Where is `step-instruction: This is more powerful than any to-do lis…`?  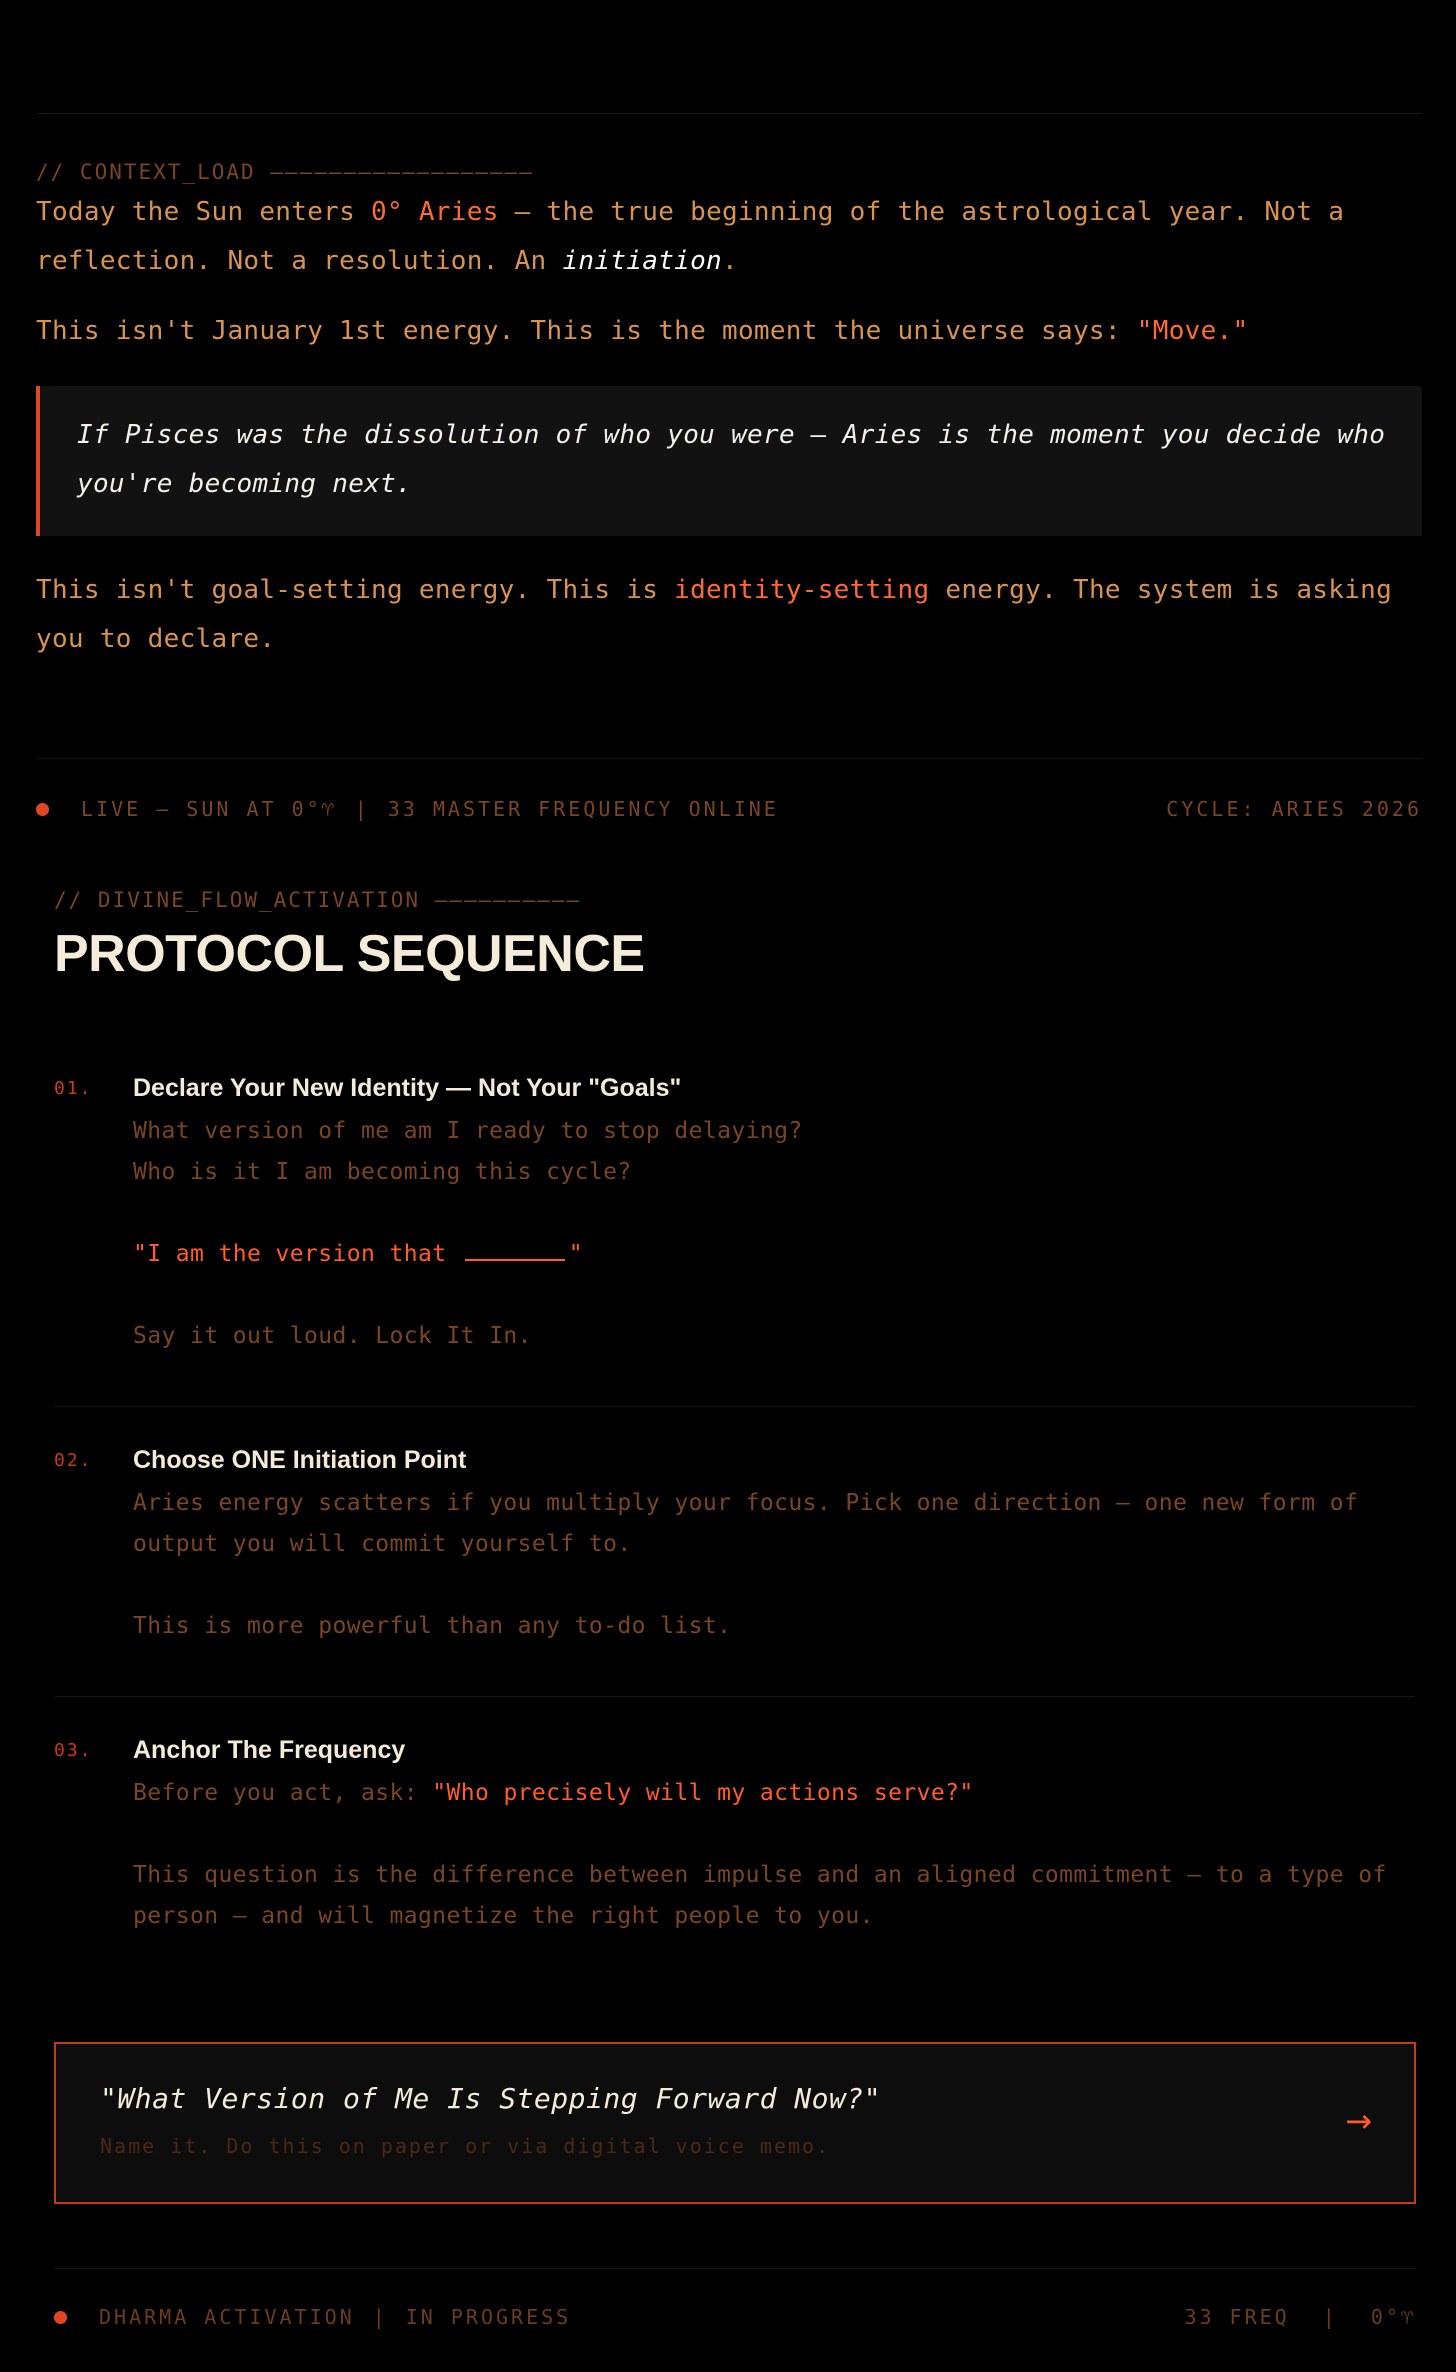
step-instruction: This is more powerful than any to-do lis… is located at coordinates (432, 1626).